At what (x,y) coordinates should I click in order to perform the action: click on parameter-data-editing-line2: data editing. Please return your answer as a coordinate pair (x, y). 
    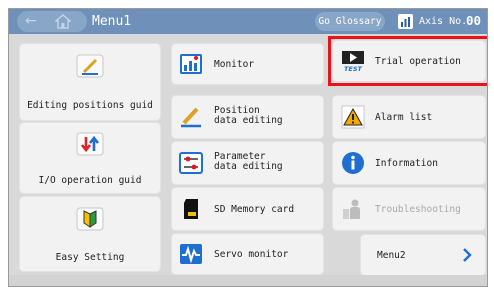
    Looking at the image, I should click on (248, 166).